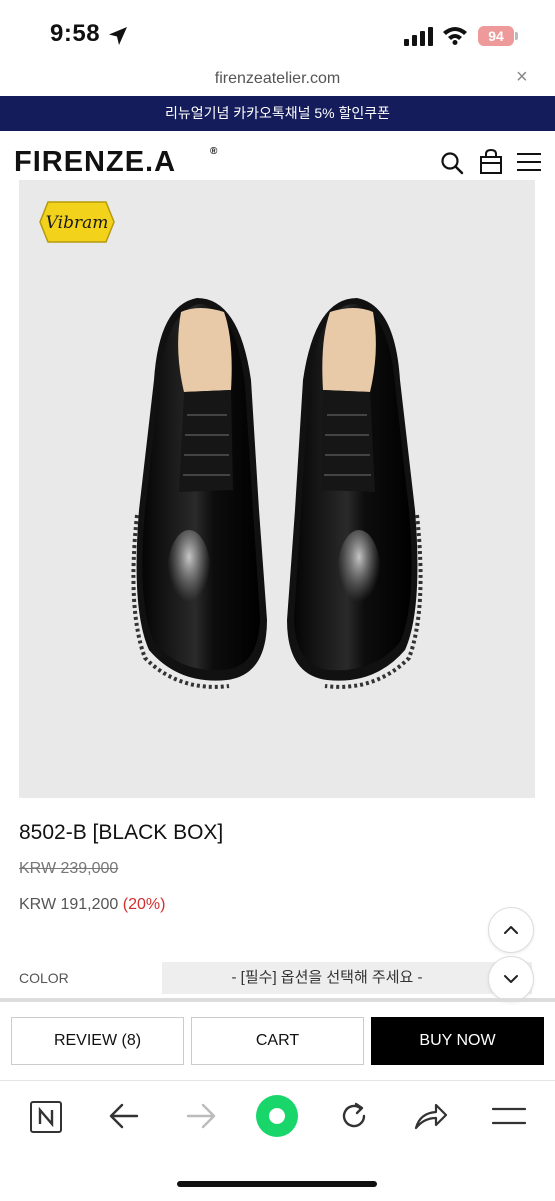  I want to click on shopping-bag-icon, so click(491, 162).